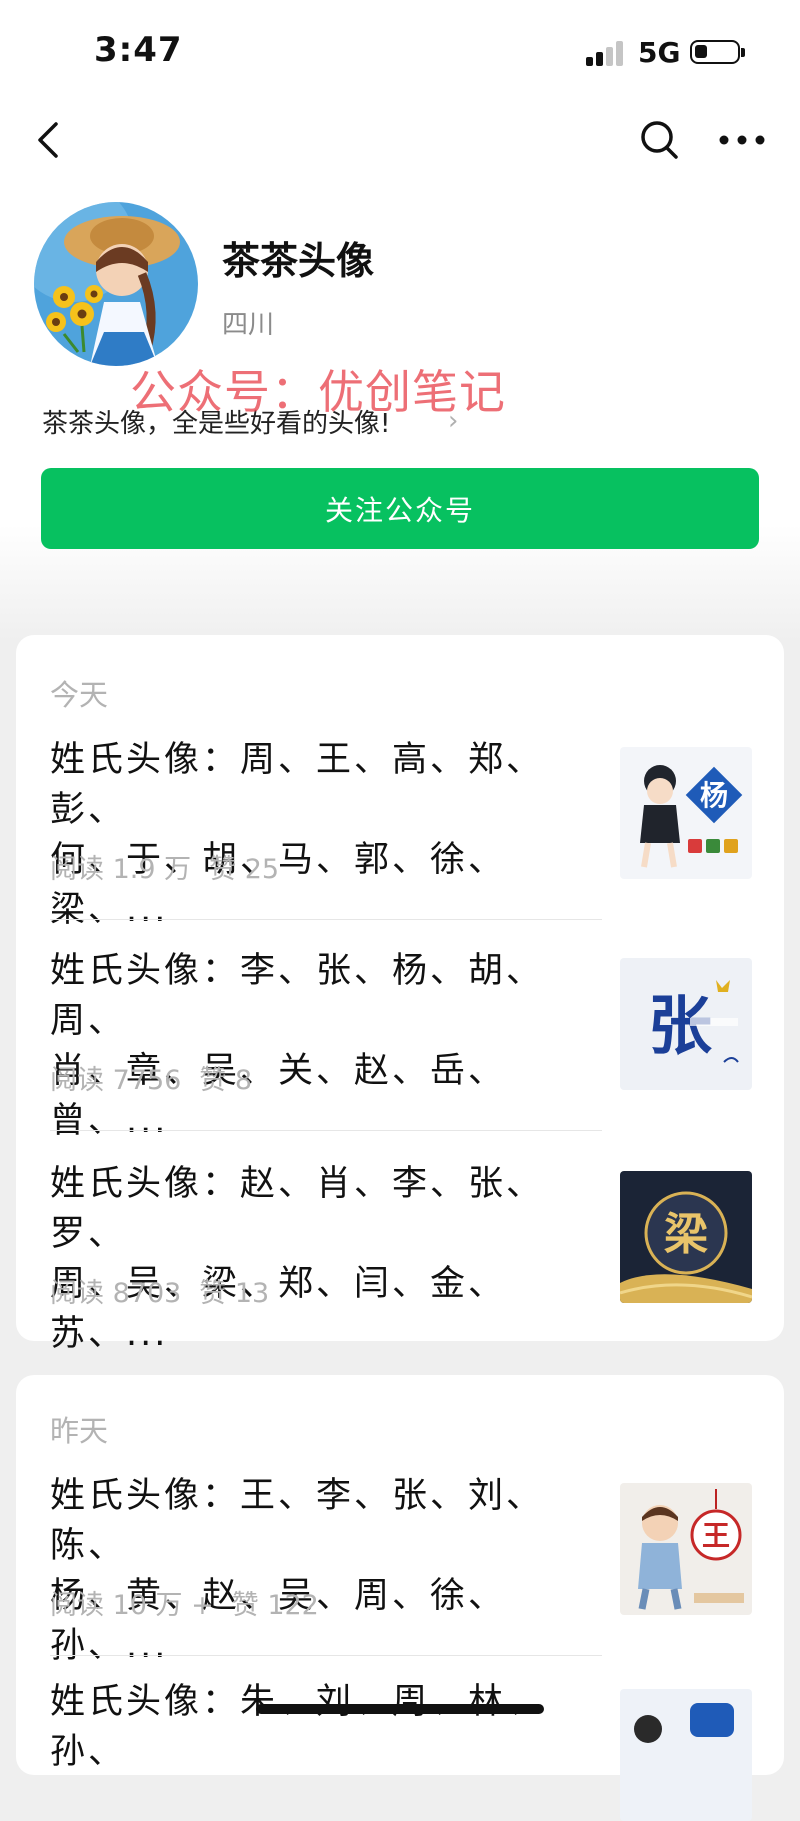 The width and height of the screenshot is (800, 1821). I want to click on account-avatar, so click(116, 284).